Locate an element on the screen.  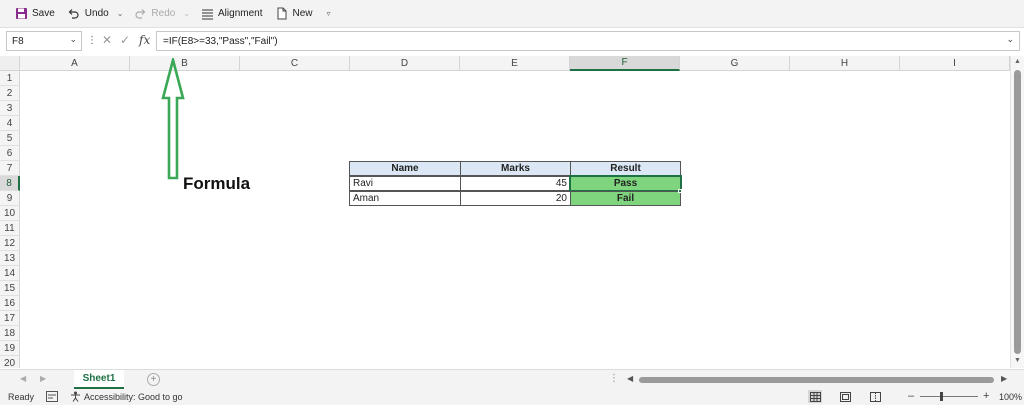
formula-annotation-label: Formula is located at coordinates (217, 183).